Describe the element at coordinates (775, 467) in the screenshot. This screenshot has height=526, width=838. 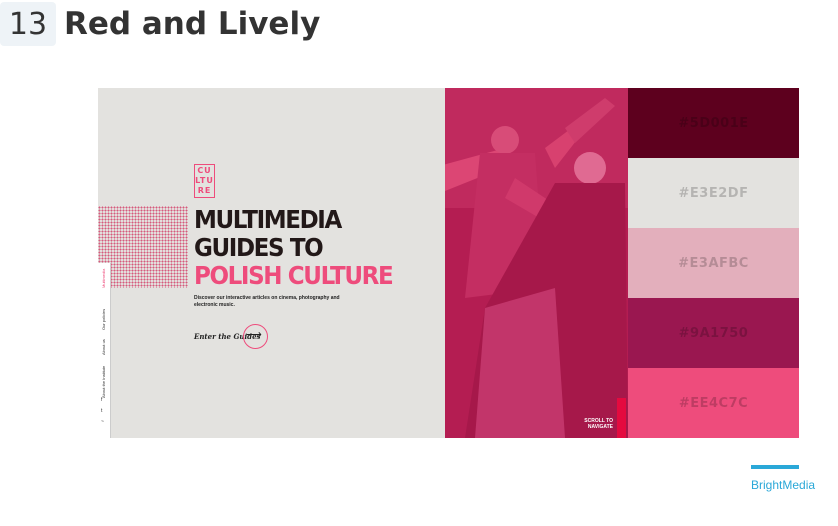
I see `credit-accent-bar` at that location.